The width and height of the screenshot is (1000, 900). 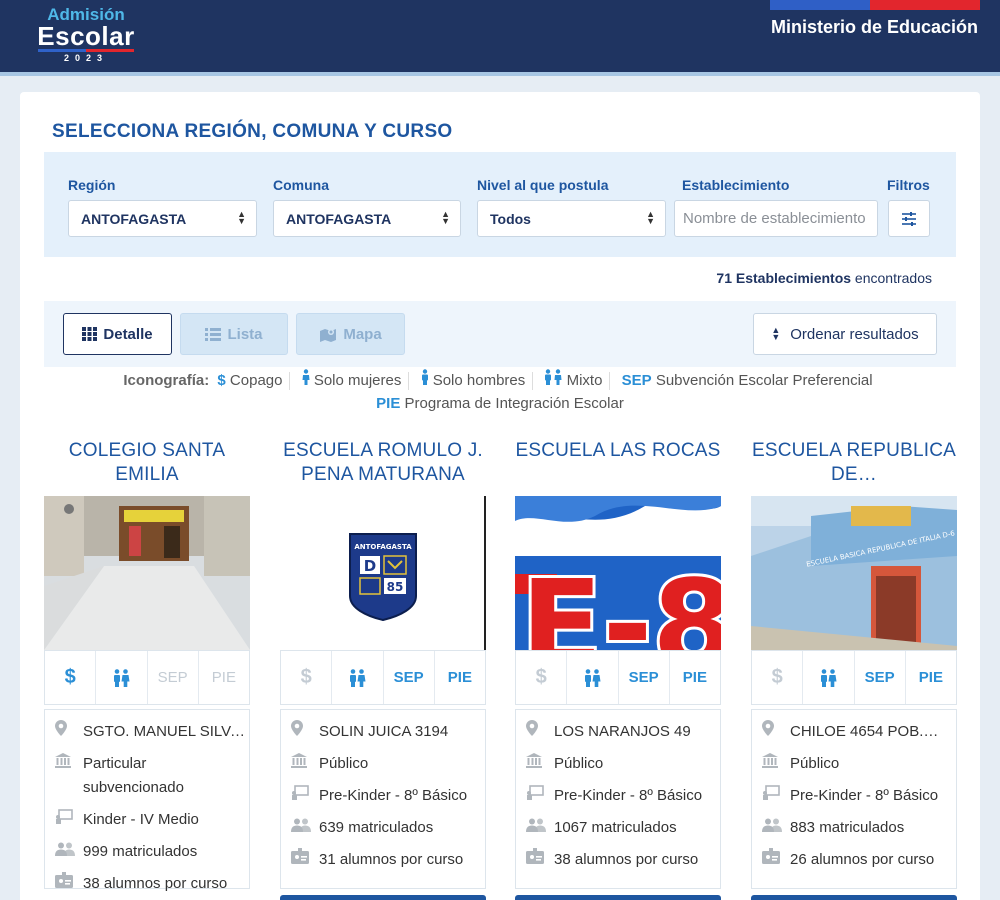 I want to click on school-name: ESCUELA ROMULO J. PENA MATURANA, so click(x=383, y=464).